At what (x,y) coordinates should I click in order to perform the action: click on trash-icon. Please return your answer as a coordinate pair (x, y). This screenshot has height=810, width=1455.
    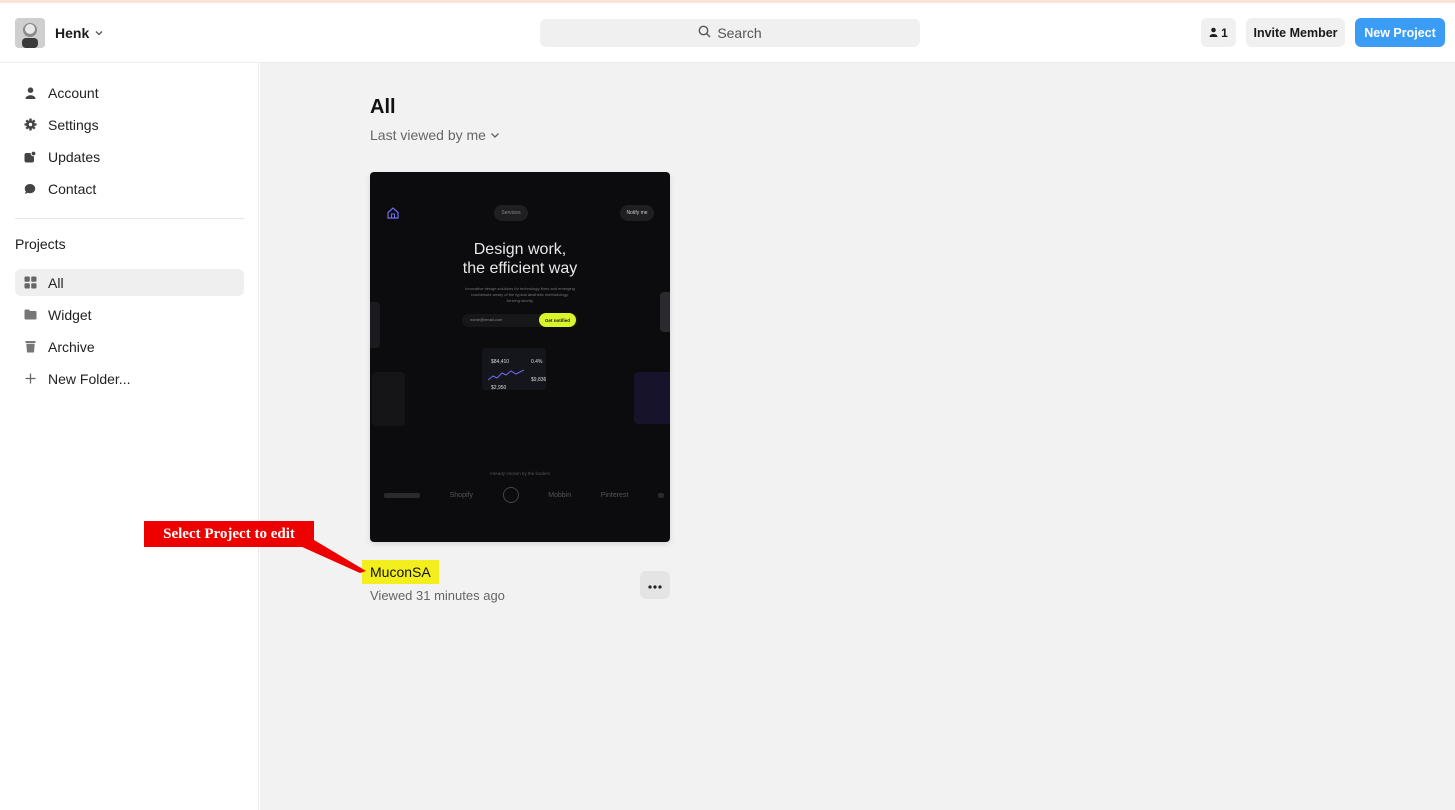
    Looking at the image, I should click on (30, 347).